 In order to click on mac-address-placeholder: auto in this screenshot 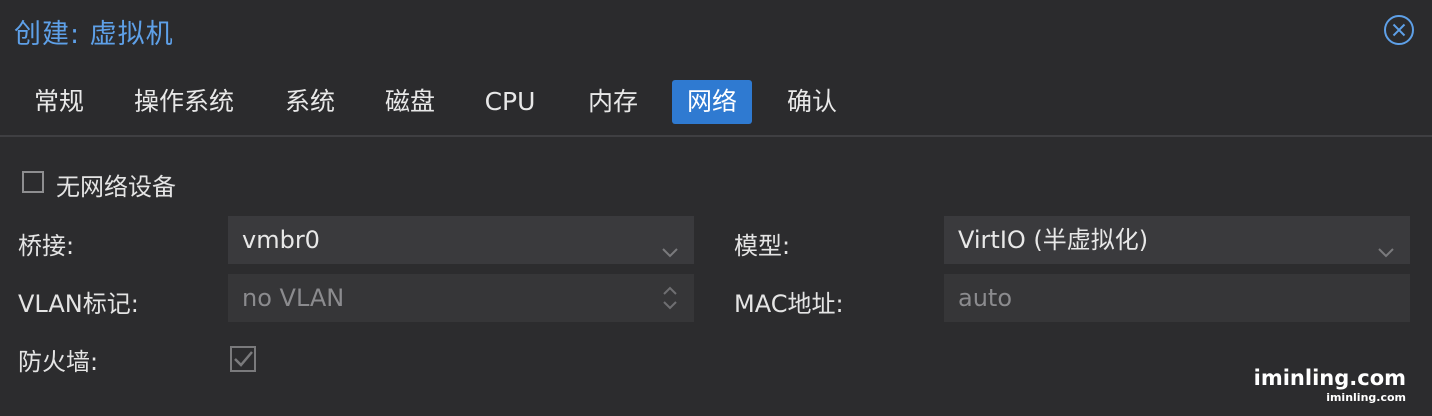, I will do `click(985, 298)`.